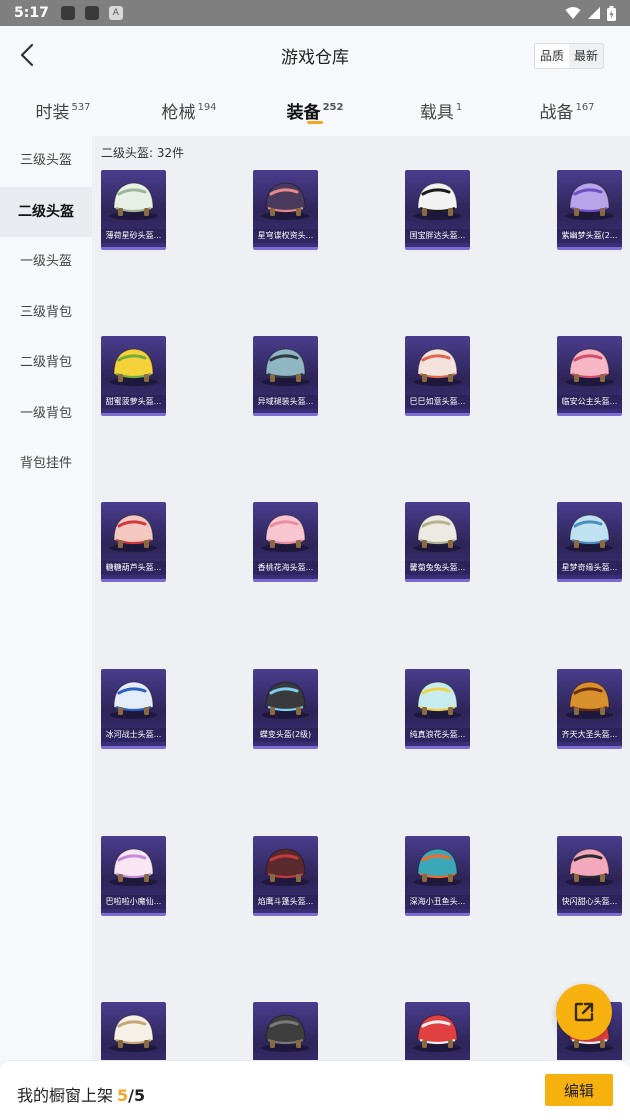 The height and width of the screenshot is (1120, 630). I want to click on tab-label: 载具, so click(436, 113).